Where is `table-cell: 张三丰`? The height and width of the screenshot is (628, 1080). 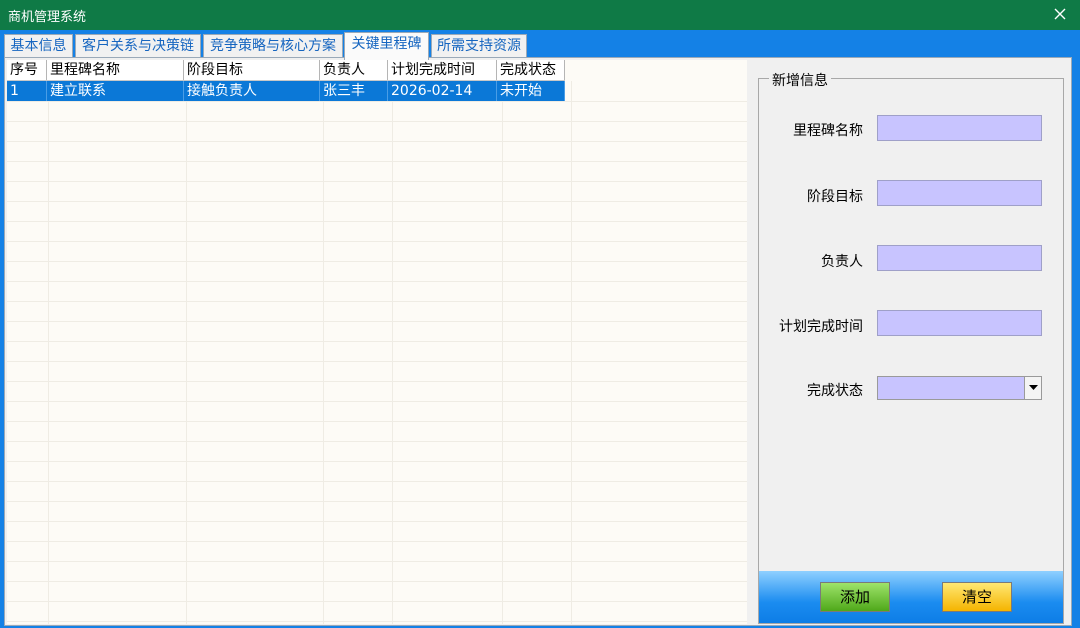
table-cell: 张三丰 is located at coordinates (354, 91).